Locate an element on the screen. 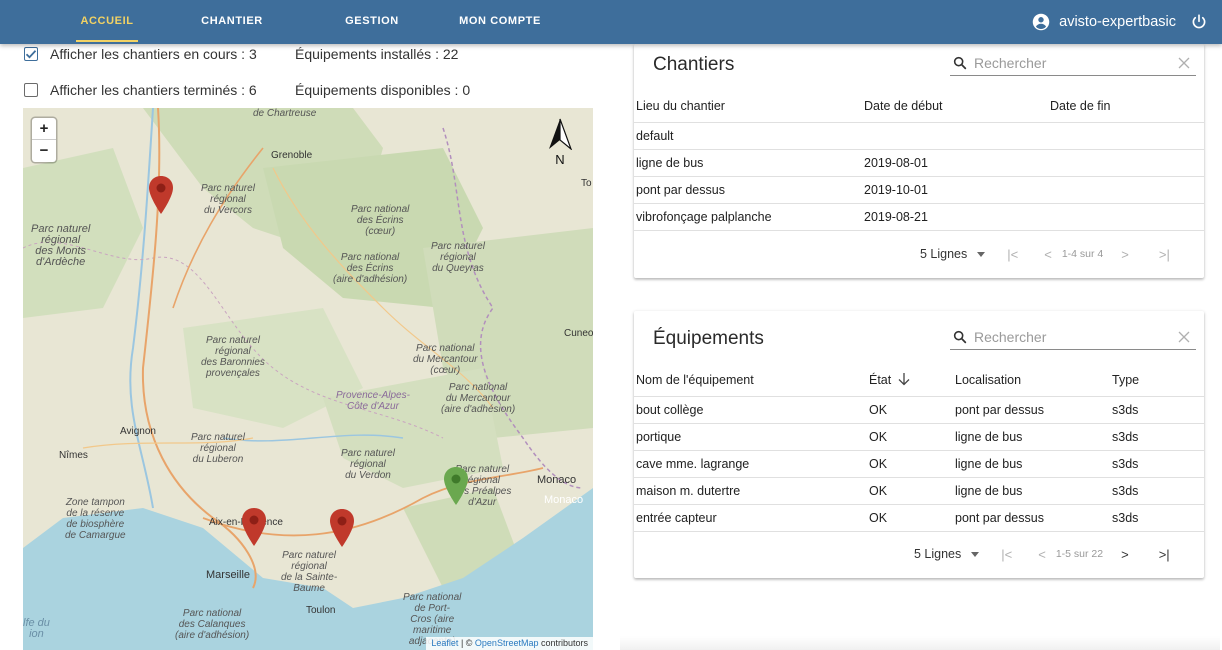 The width and height of the screenshot is (1222, 650). column-header-nom: Nom de l'équipement is located at coordinates (750, 380).